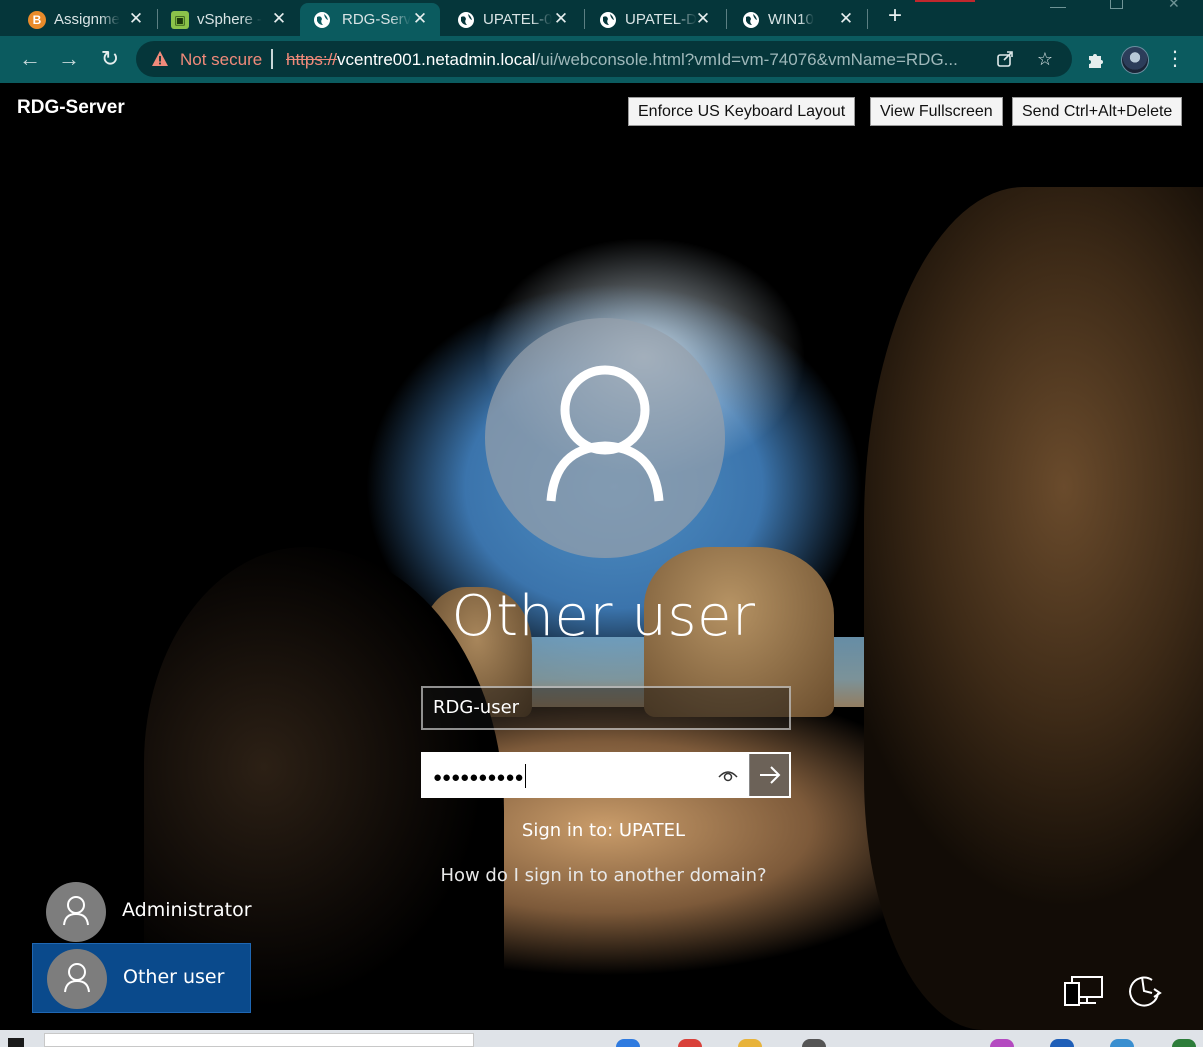 This screenshot has height=1047, width=1203. I want to click on extensions-icon, so click(1095, 59).